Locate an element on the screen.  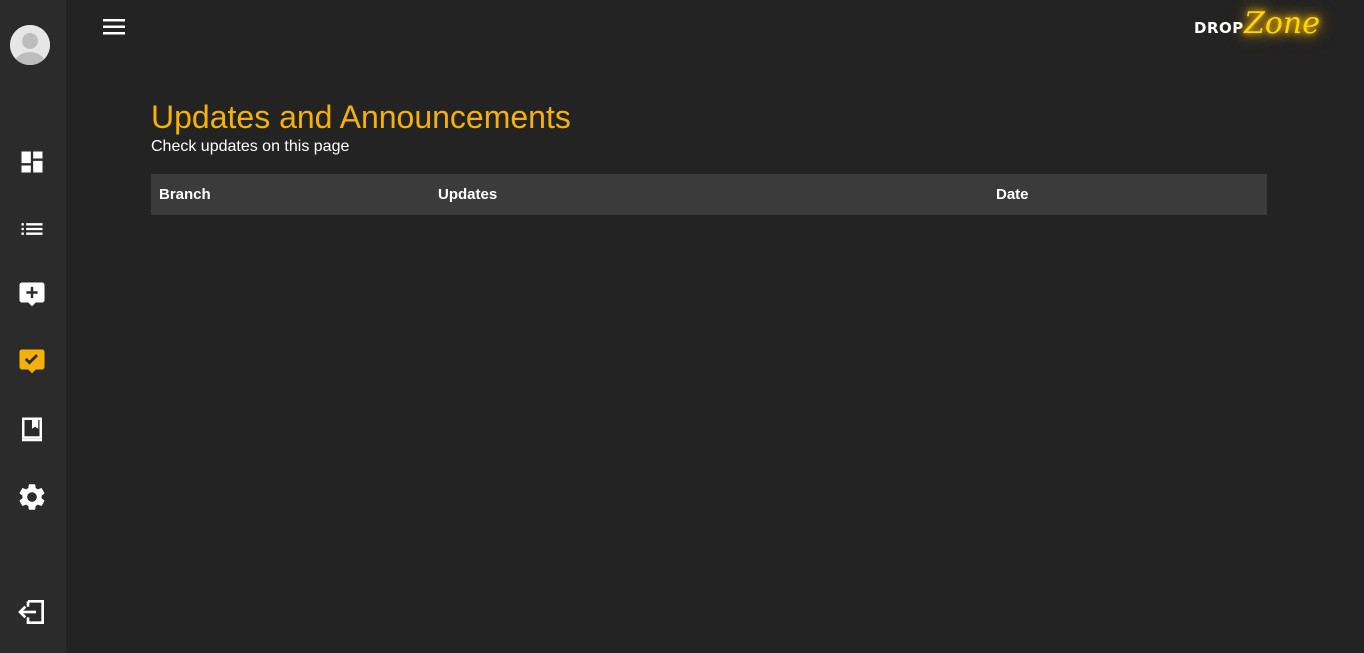
sidebar-item-dashboard is located at coordinates (32, 162).